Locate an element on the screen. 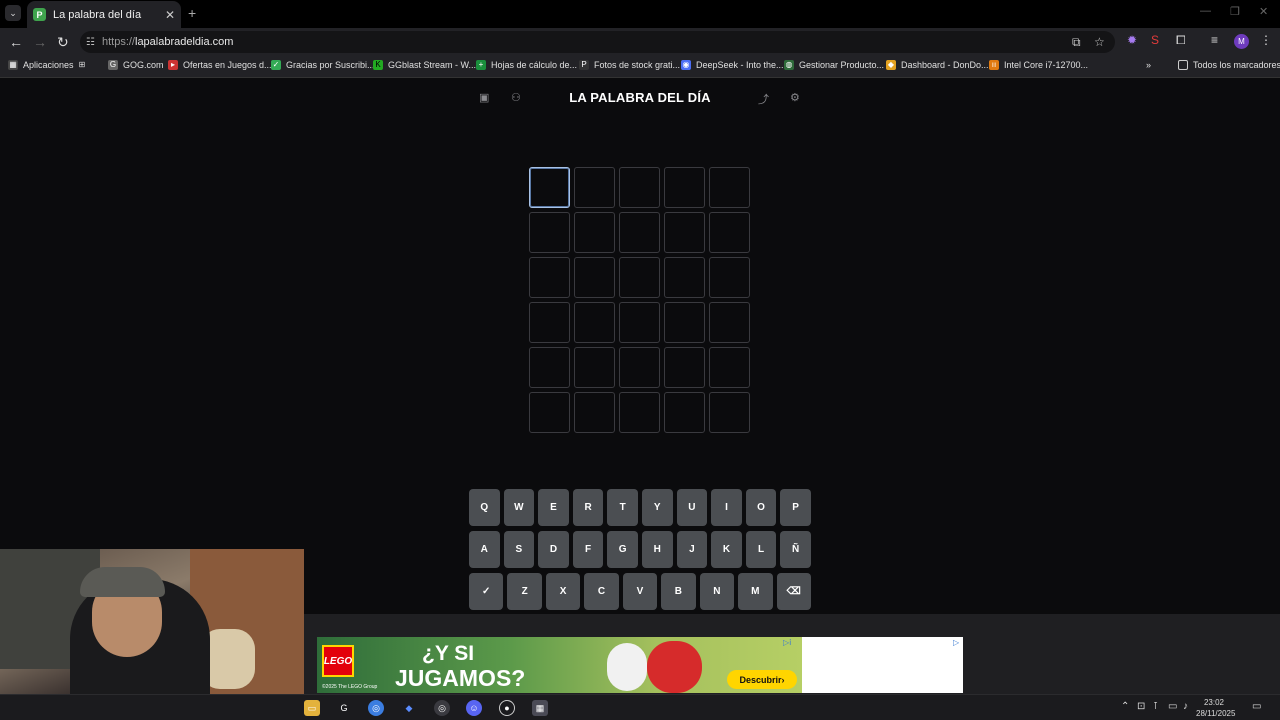  file-explorer-icon: ▭ is located at coordinates (312, 708).